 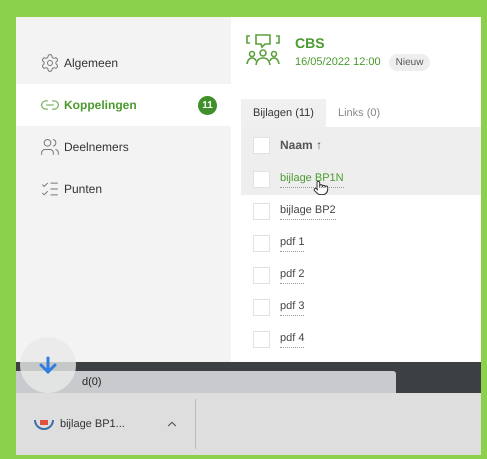 I want to click on download-tab-label: d(0), so click(x=92, y=382).